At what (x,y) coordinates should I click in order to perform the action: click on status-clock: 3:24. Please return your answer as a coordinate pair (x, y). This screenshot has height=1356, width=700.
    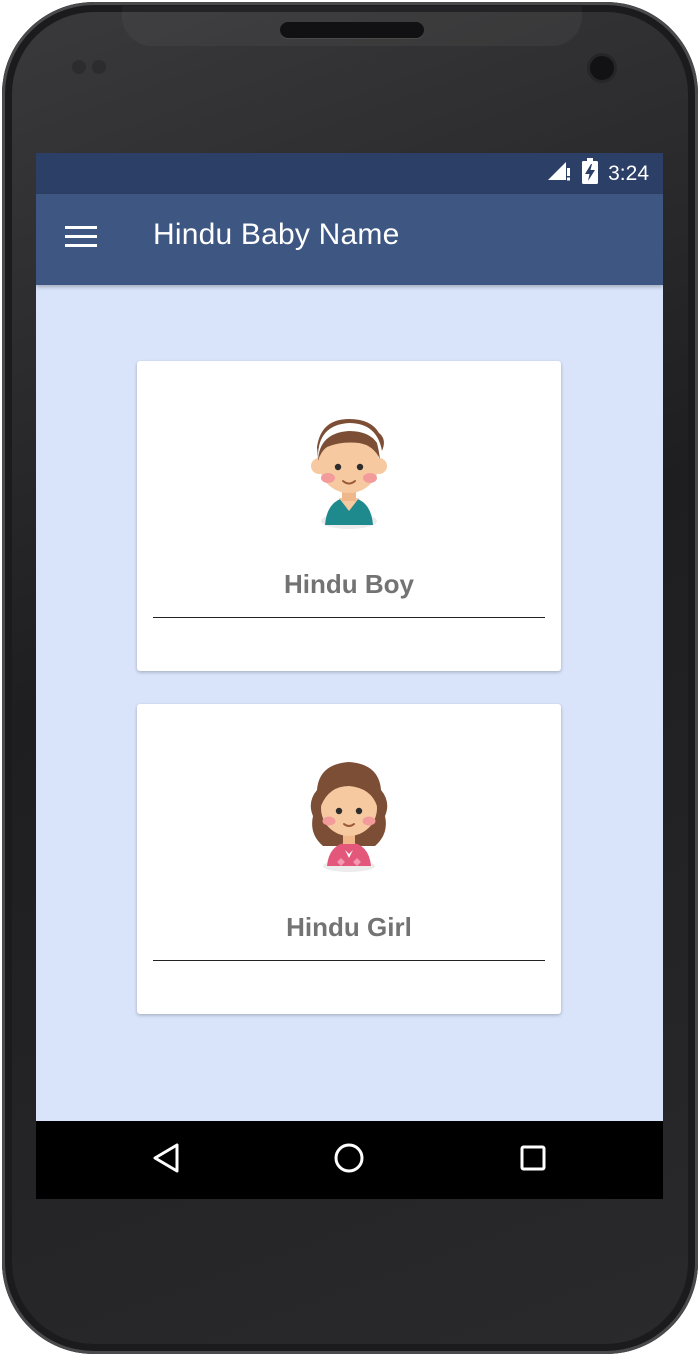
    Looking at the image, I should click on (628, 173).